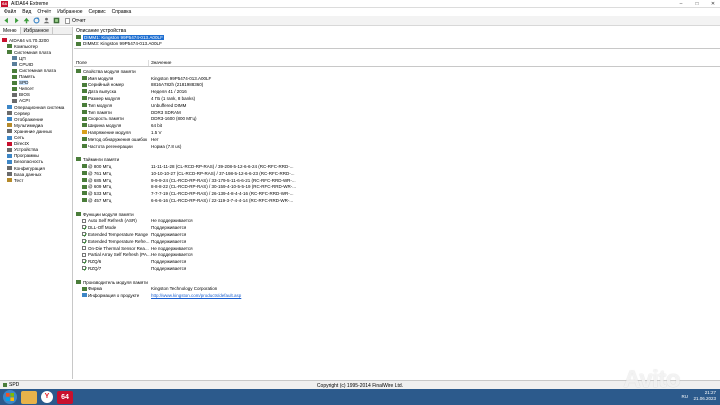  Describe the element at coordinates (69, 12) in the screenshot. I see `menu-favorites: Избранное` at that location.